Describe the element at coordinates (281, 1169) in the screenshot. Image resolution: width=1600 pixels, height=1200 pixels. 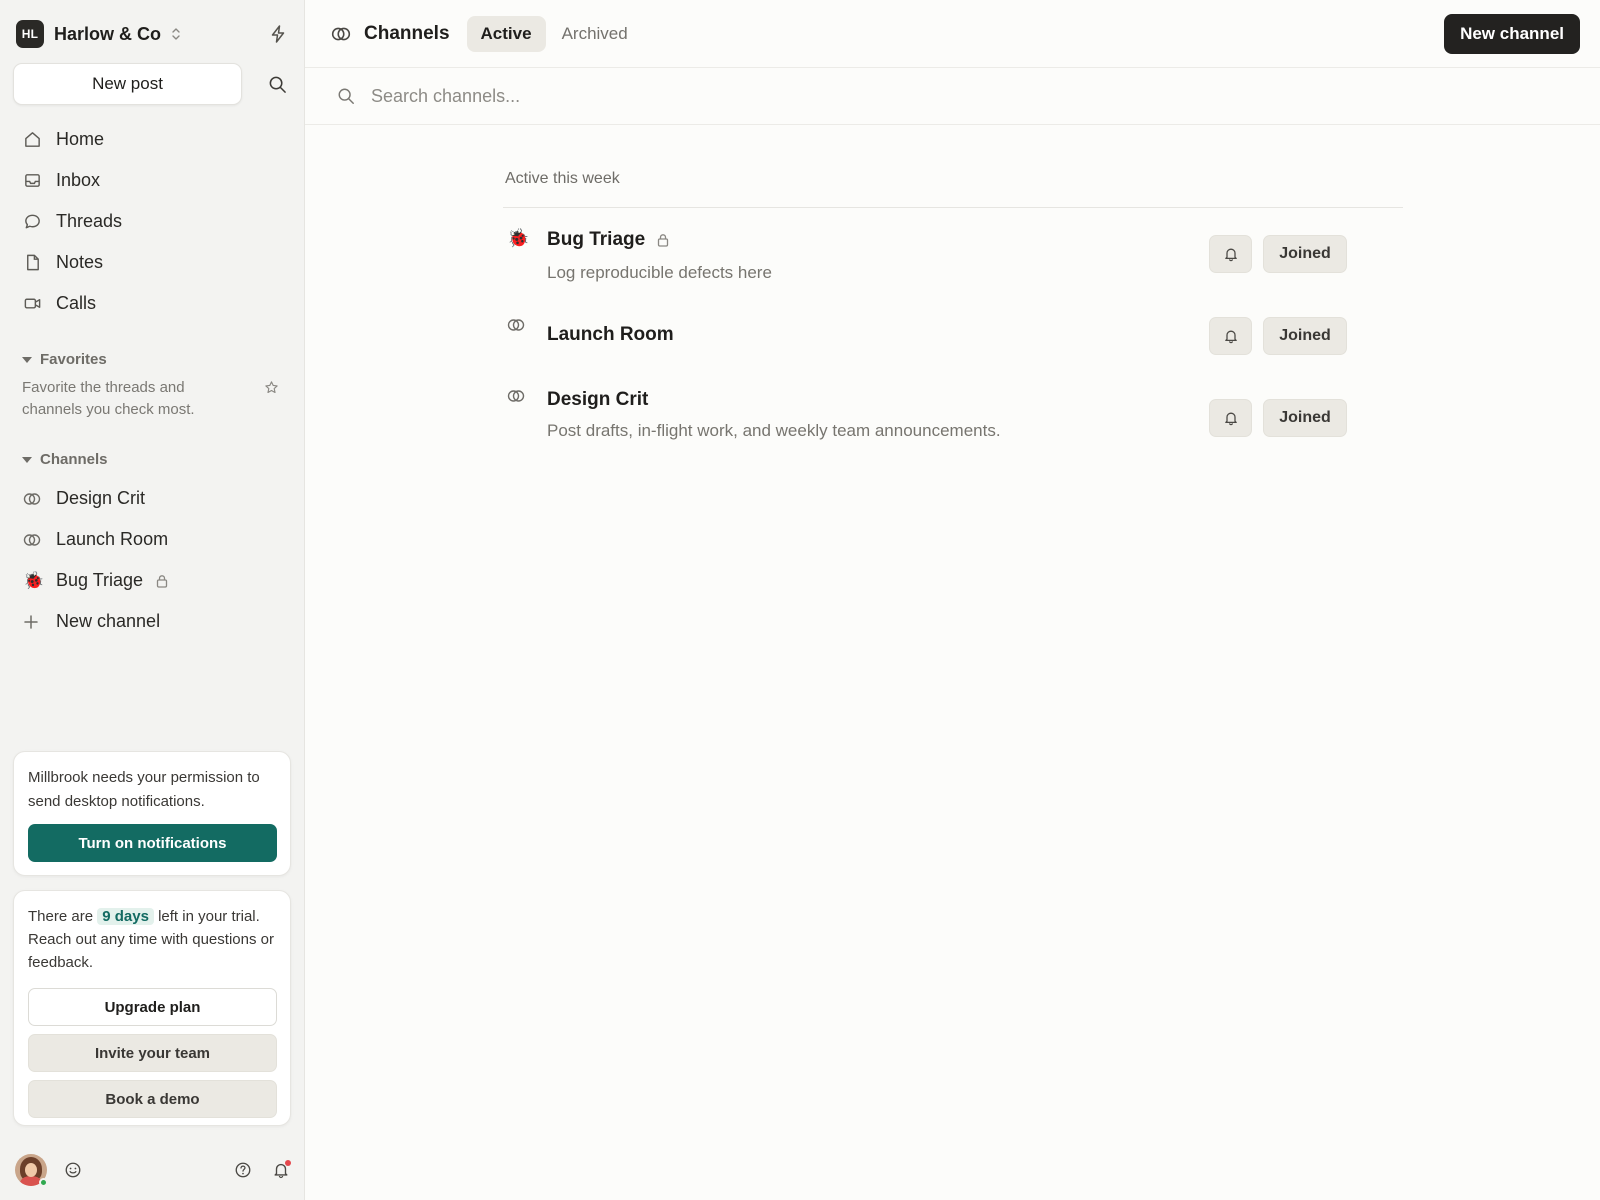
I see `notifications-bell-icon` at that location.